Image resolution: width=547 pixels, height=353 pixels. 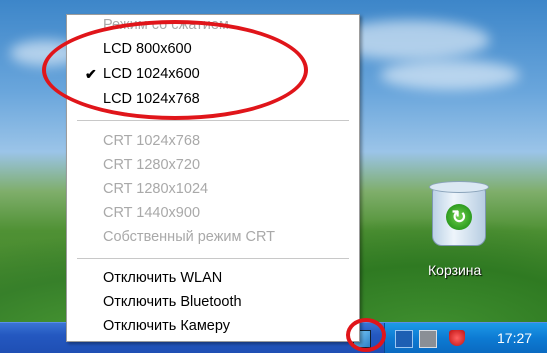 I want to click on recycle-bin: ↻ Корзина, so click(x=465, y=233).